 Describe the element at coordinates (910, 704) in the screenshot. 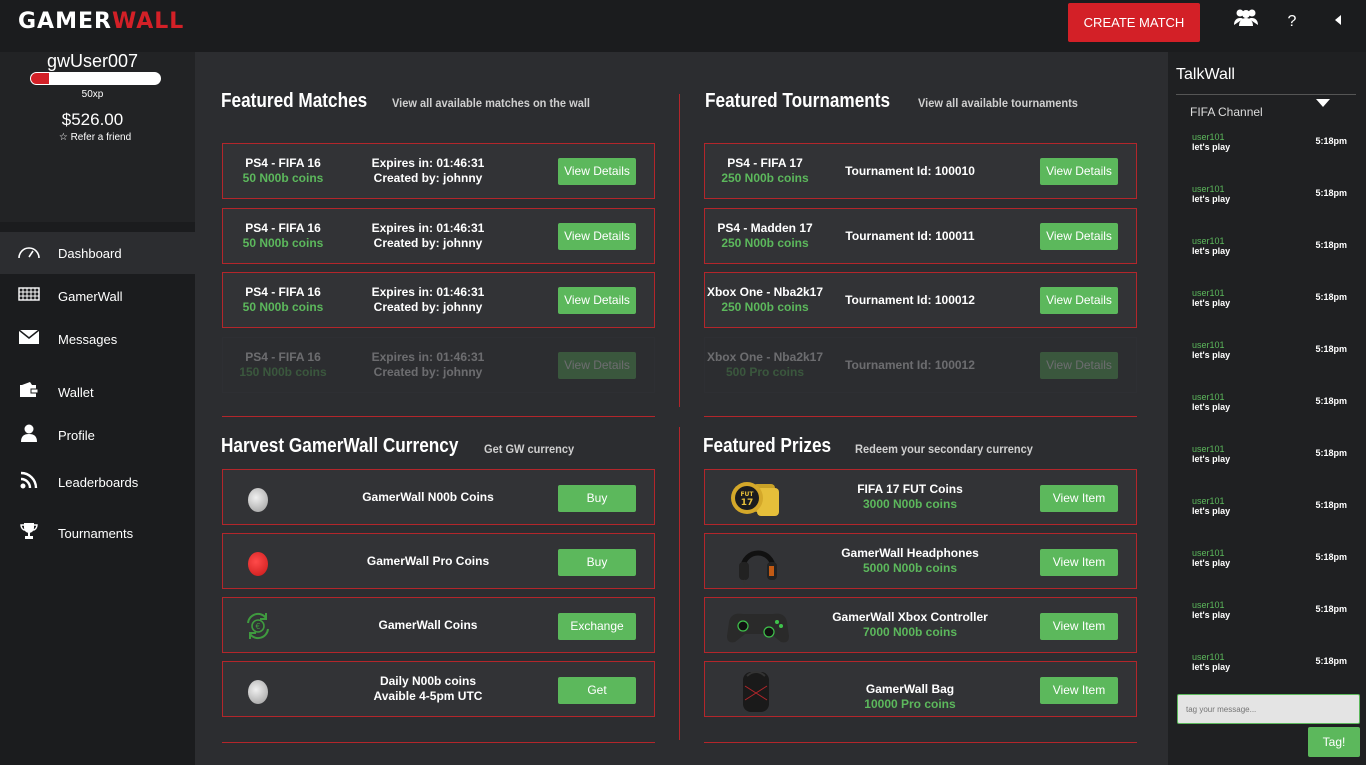

I see `prize-cost: 10000 Pro coins` at that location.